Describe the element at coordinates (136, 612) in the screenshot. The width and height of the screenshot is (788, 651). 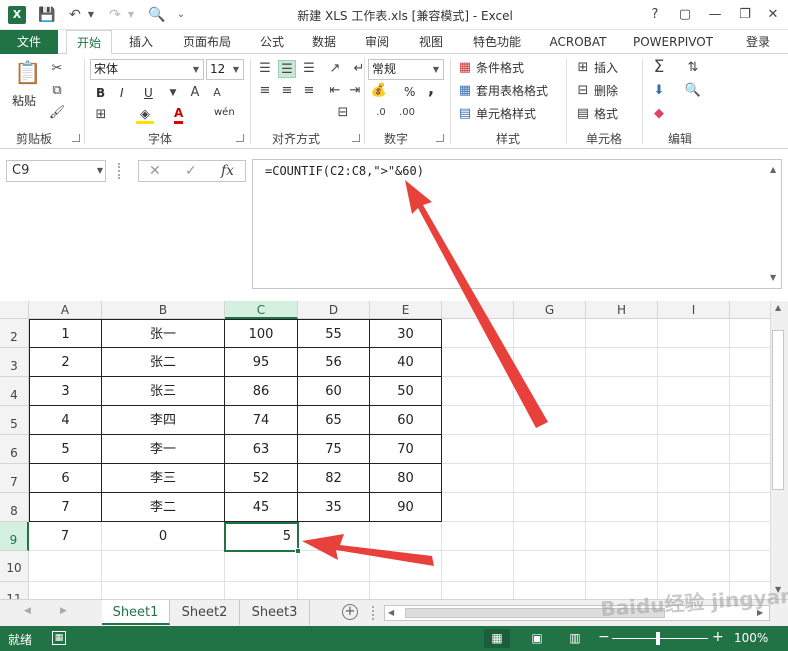
I see `sheet-tab-sheet1: Sheet1` at that location.